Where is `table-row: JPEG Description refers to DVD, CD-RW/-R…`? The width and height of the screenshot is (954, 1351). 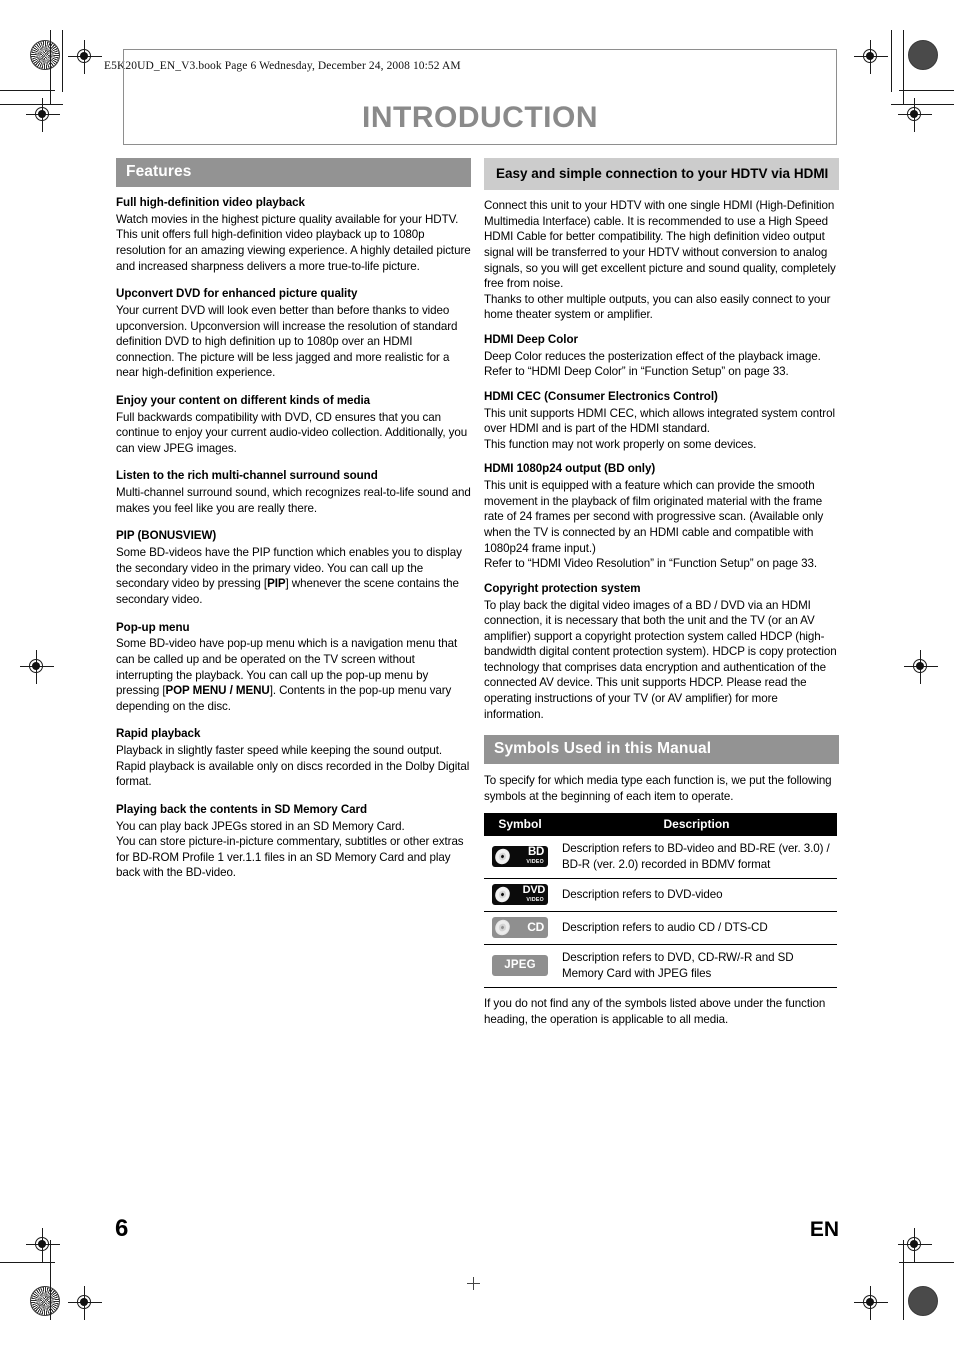 table-row: JPEG Description refers to DVD, CD-RW/-R… is located at coordinates (660, 966).